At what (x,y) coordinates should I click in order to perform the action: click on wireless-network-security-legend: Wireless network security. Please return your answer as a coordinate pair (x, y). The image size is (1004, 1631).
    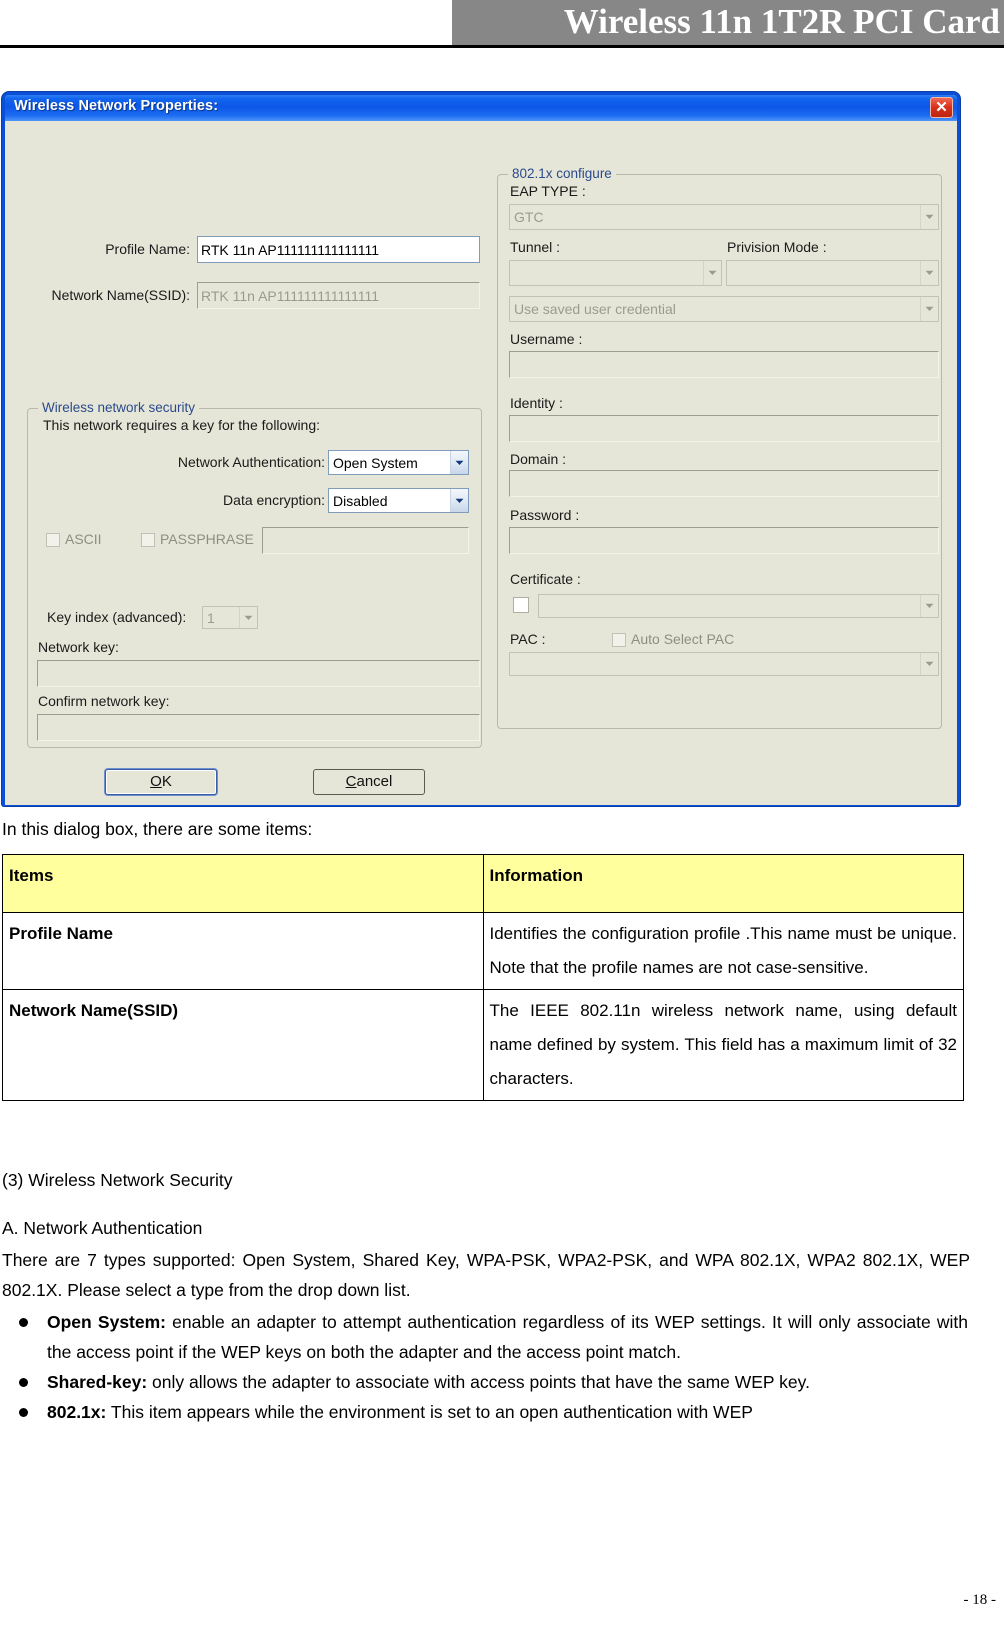
    Looking at the image, I should click on (119, 407).